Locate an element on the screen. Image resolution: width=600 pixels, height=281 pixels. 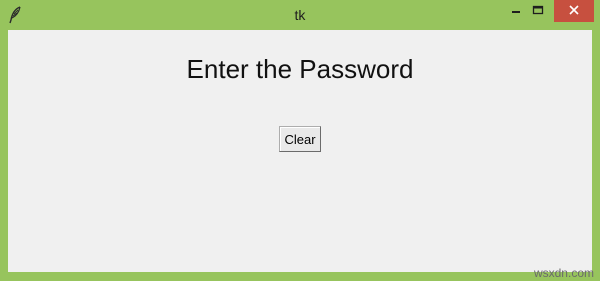
maximize-icon is located at coordinates (538, 11).